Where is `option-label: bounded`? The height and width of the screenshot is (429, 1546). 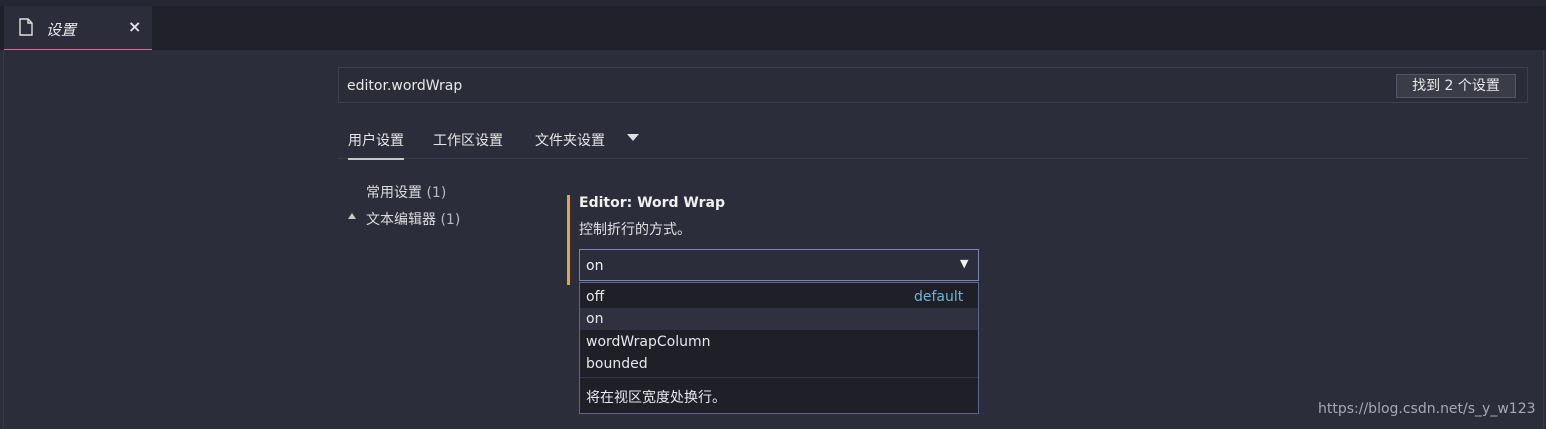 option-label: bounded is located at coordinates (617, 364).